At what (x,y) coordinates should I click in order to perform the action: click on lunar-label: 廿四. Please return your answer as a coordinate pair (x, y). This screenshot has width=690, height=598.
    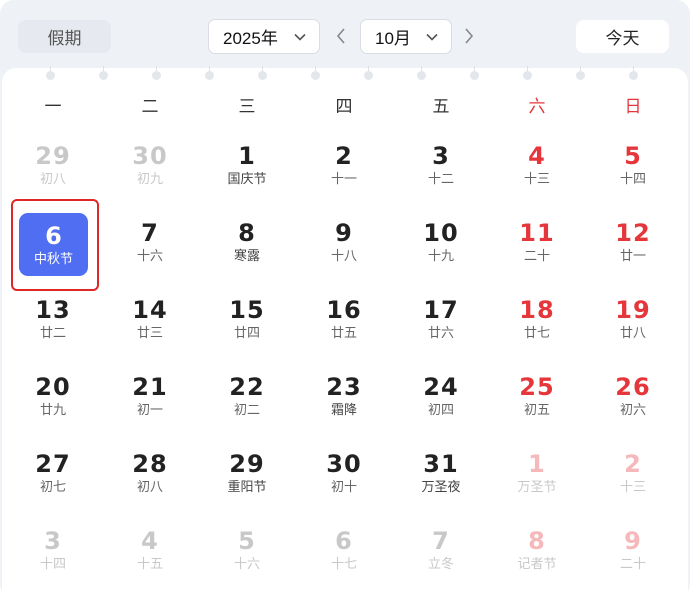
    Looking at the image, I should click on (246, 332).